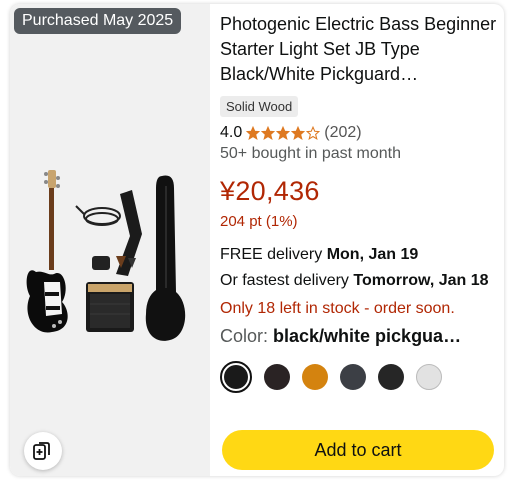 Image resolution: width=512 pixels, height=484 pixels. What do you see at coordinates (372, 254) in the screenshot?
I see `free-delivery-date: Mon, Jan 19` at bounding box center [372, 254].